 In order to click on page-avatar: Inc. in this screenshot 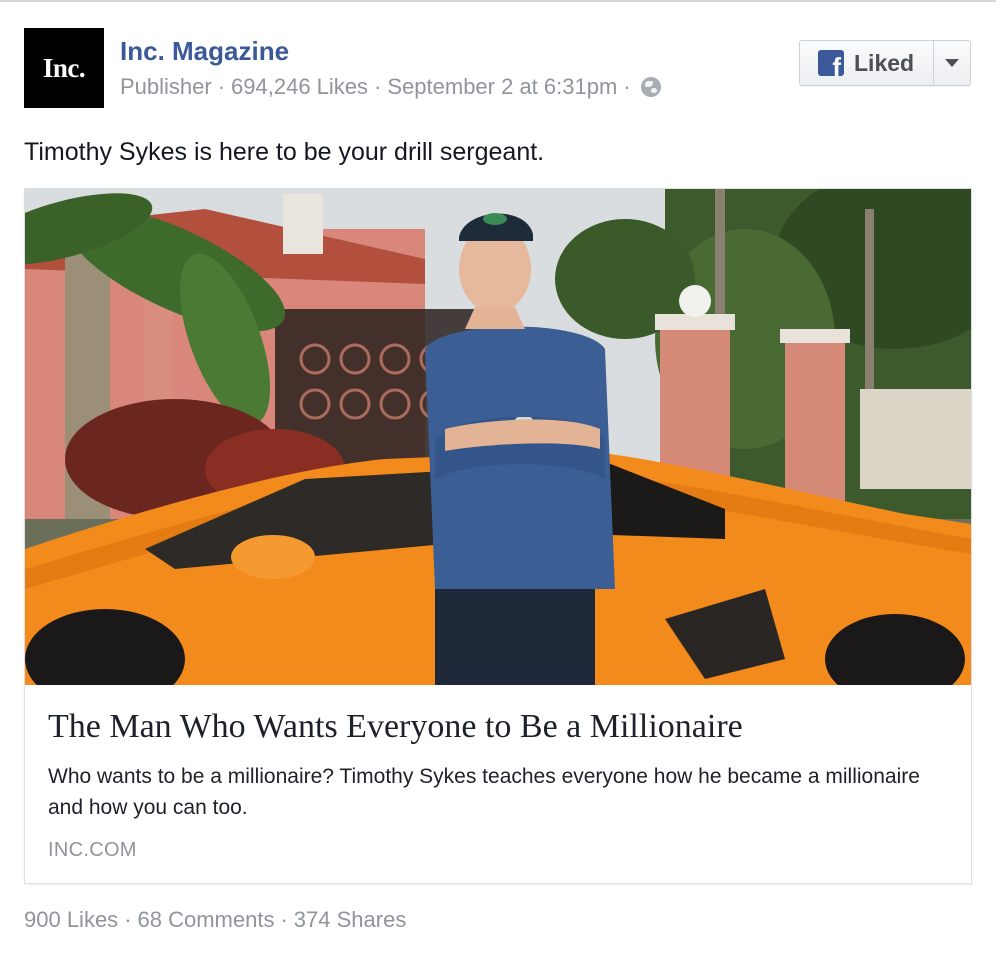, I will do `click(64, 68)`.